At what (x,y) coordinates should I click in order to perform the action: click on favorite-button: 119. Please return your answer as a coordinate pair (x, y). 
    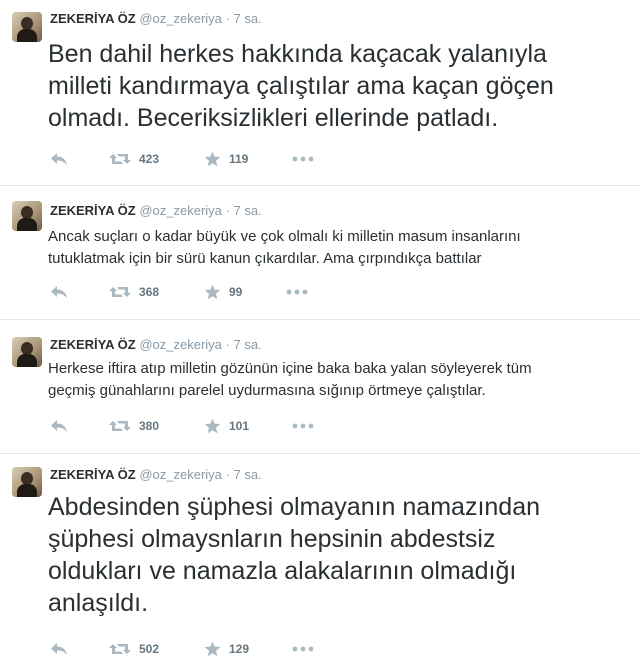
    Looking at the image, I should click on (226, 159).